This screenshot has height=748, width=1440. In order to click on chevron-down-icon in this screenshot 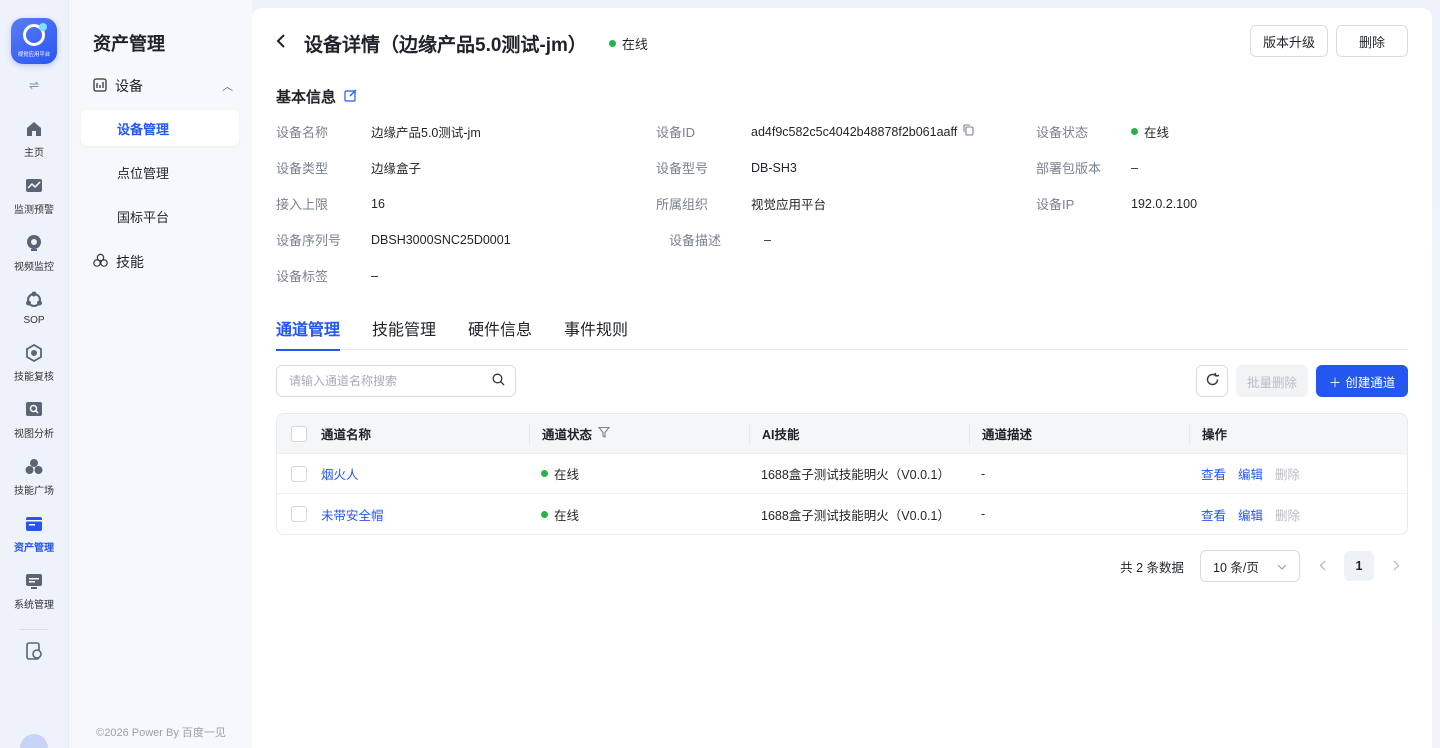, I will do `click(1282, 566)`.